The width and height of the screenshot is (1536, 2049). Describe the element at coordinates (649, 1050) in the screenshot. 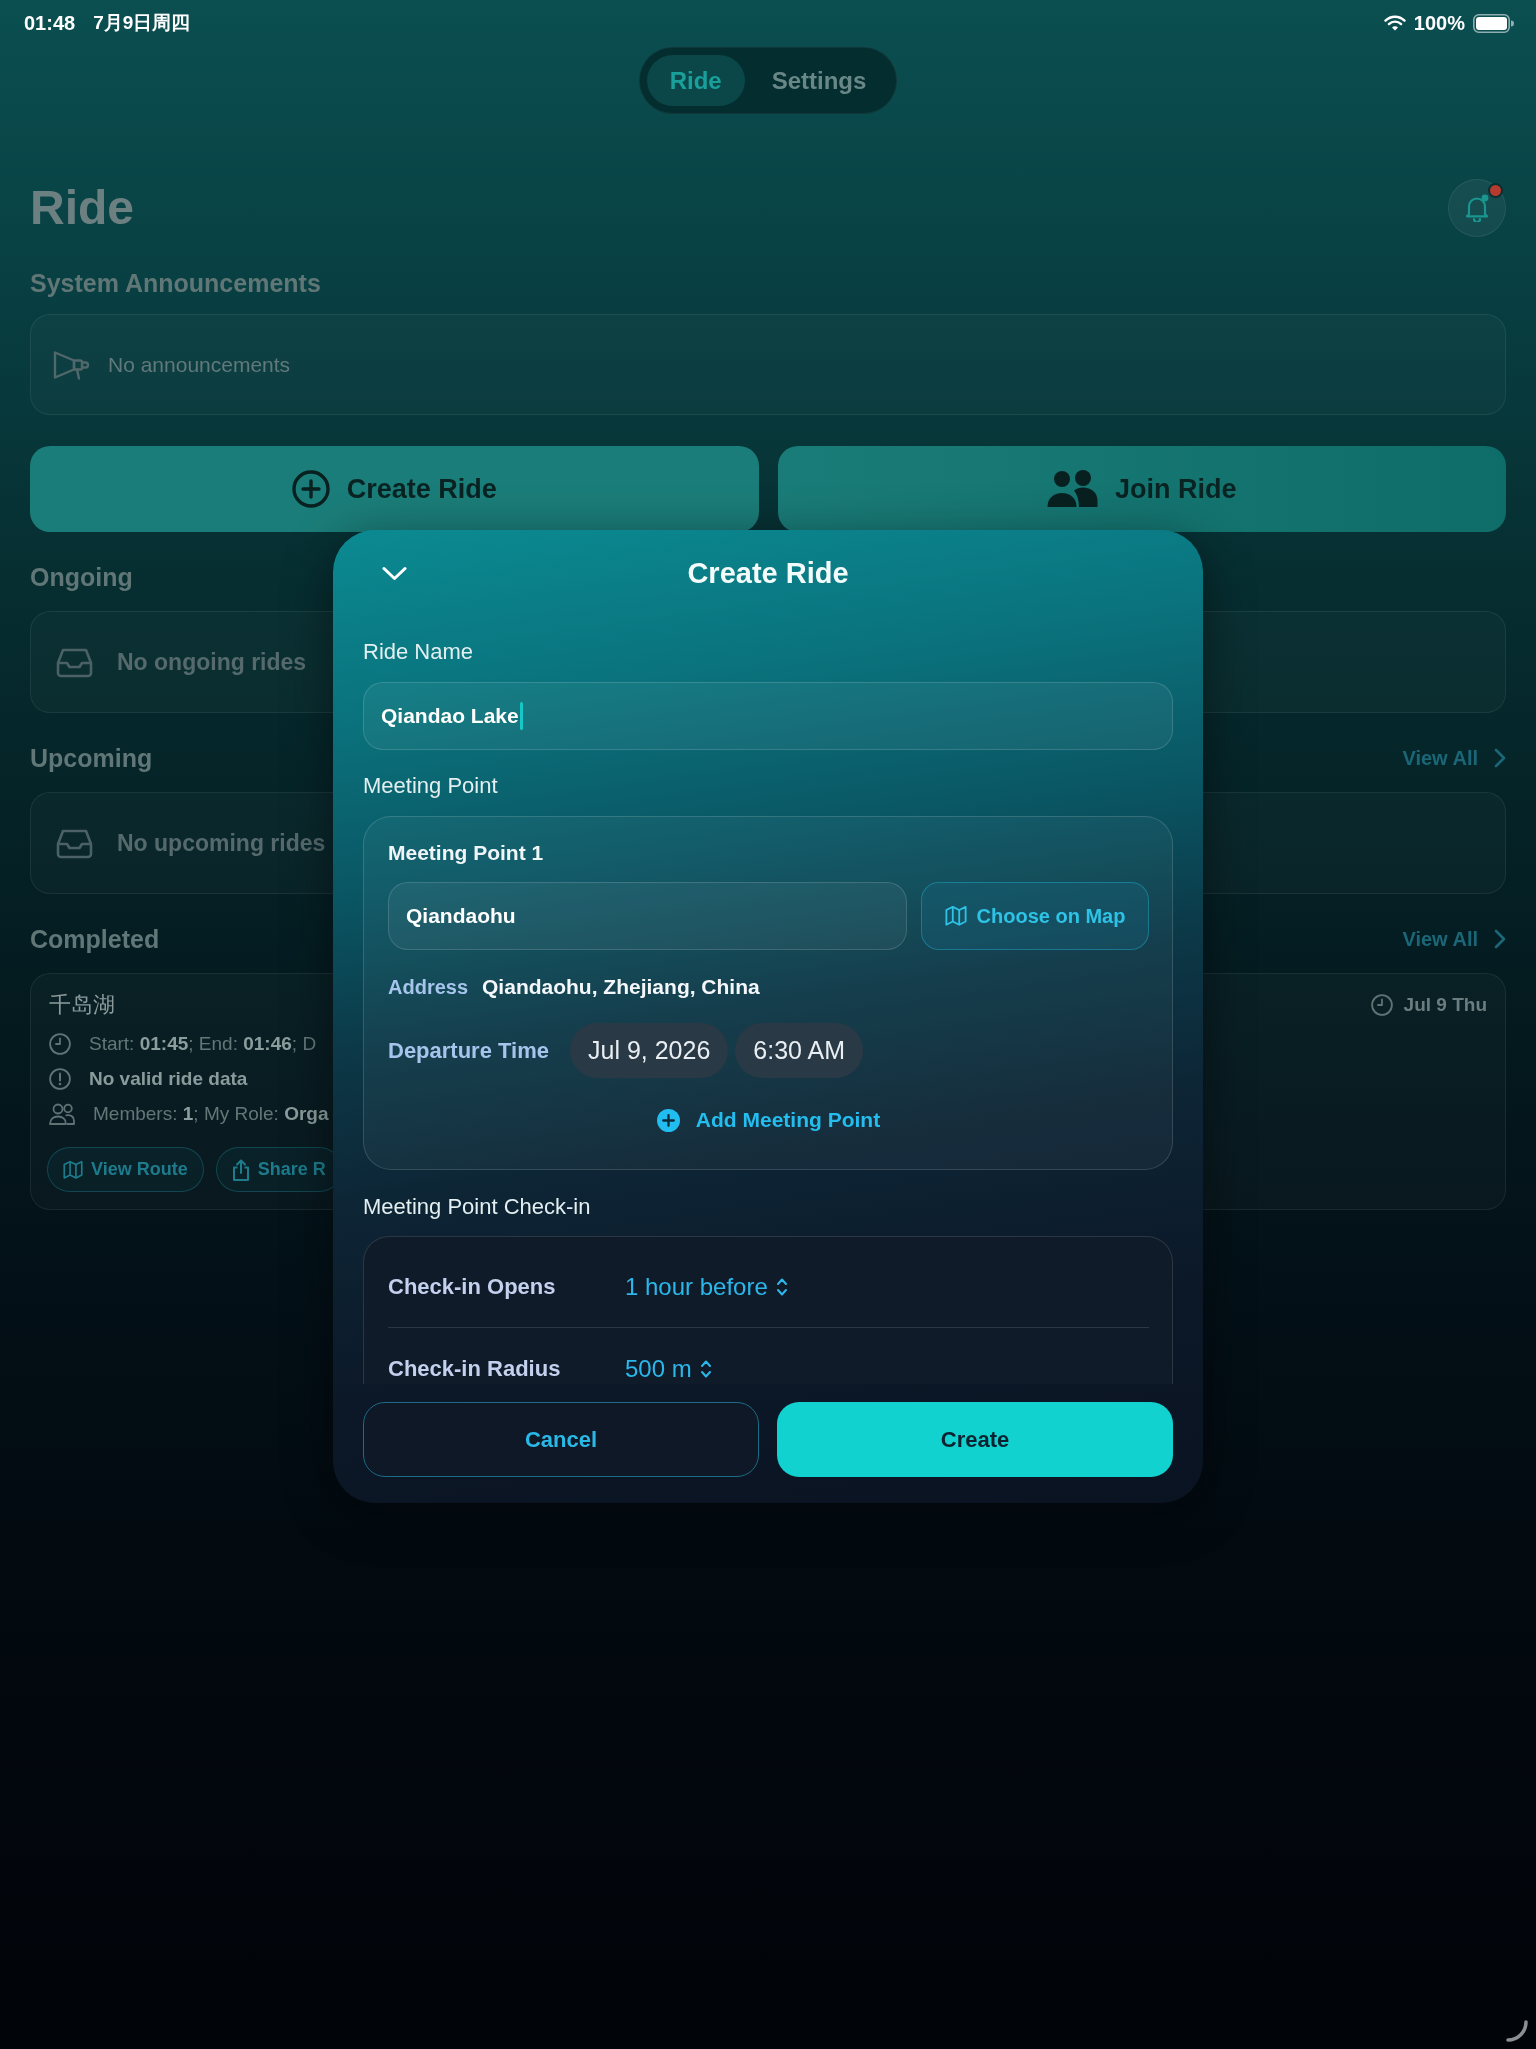

I see `date-picker: Jul 9, 2026` at that location.